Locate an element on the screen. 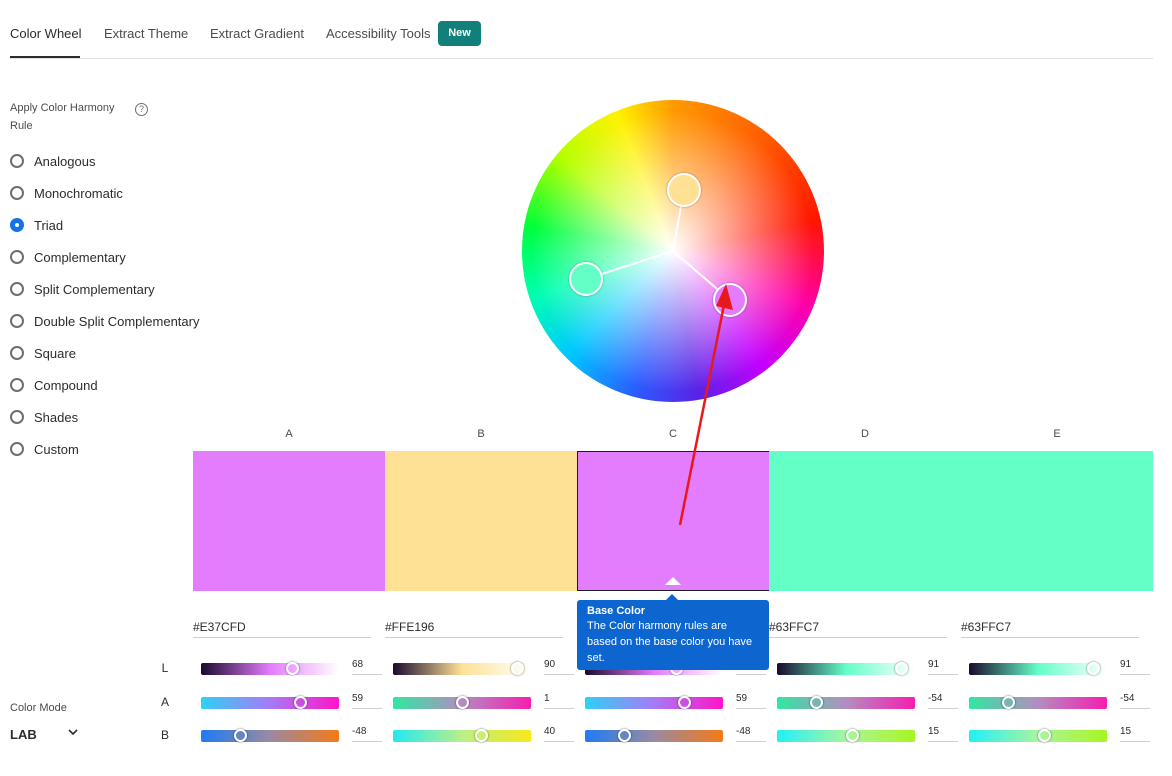 The image size is (1172, 776). harmony-rule-double-split-complementary: Double Split Complementary is located at coordinates (104, 321).